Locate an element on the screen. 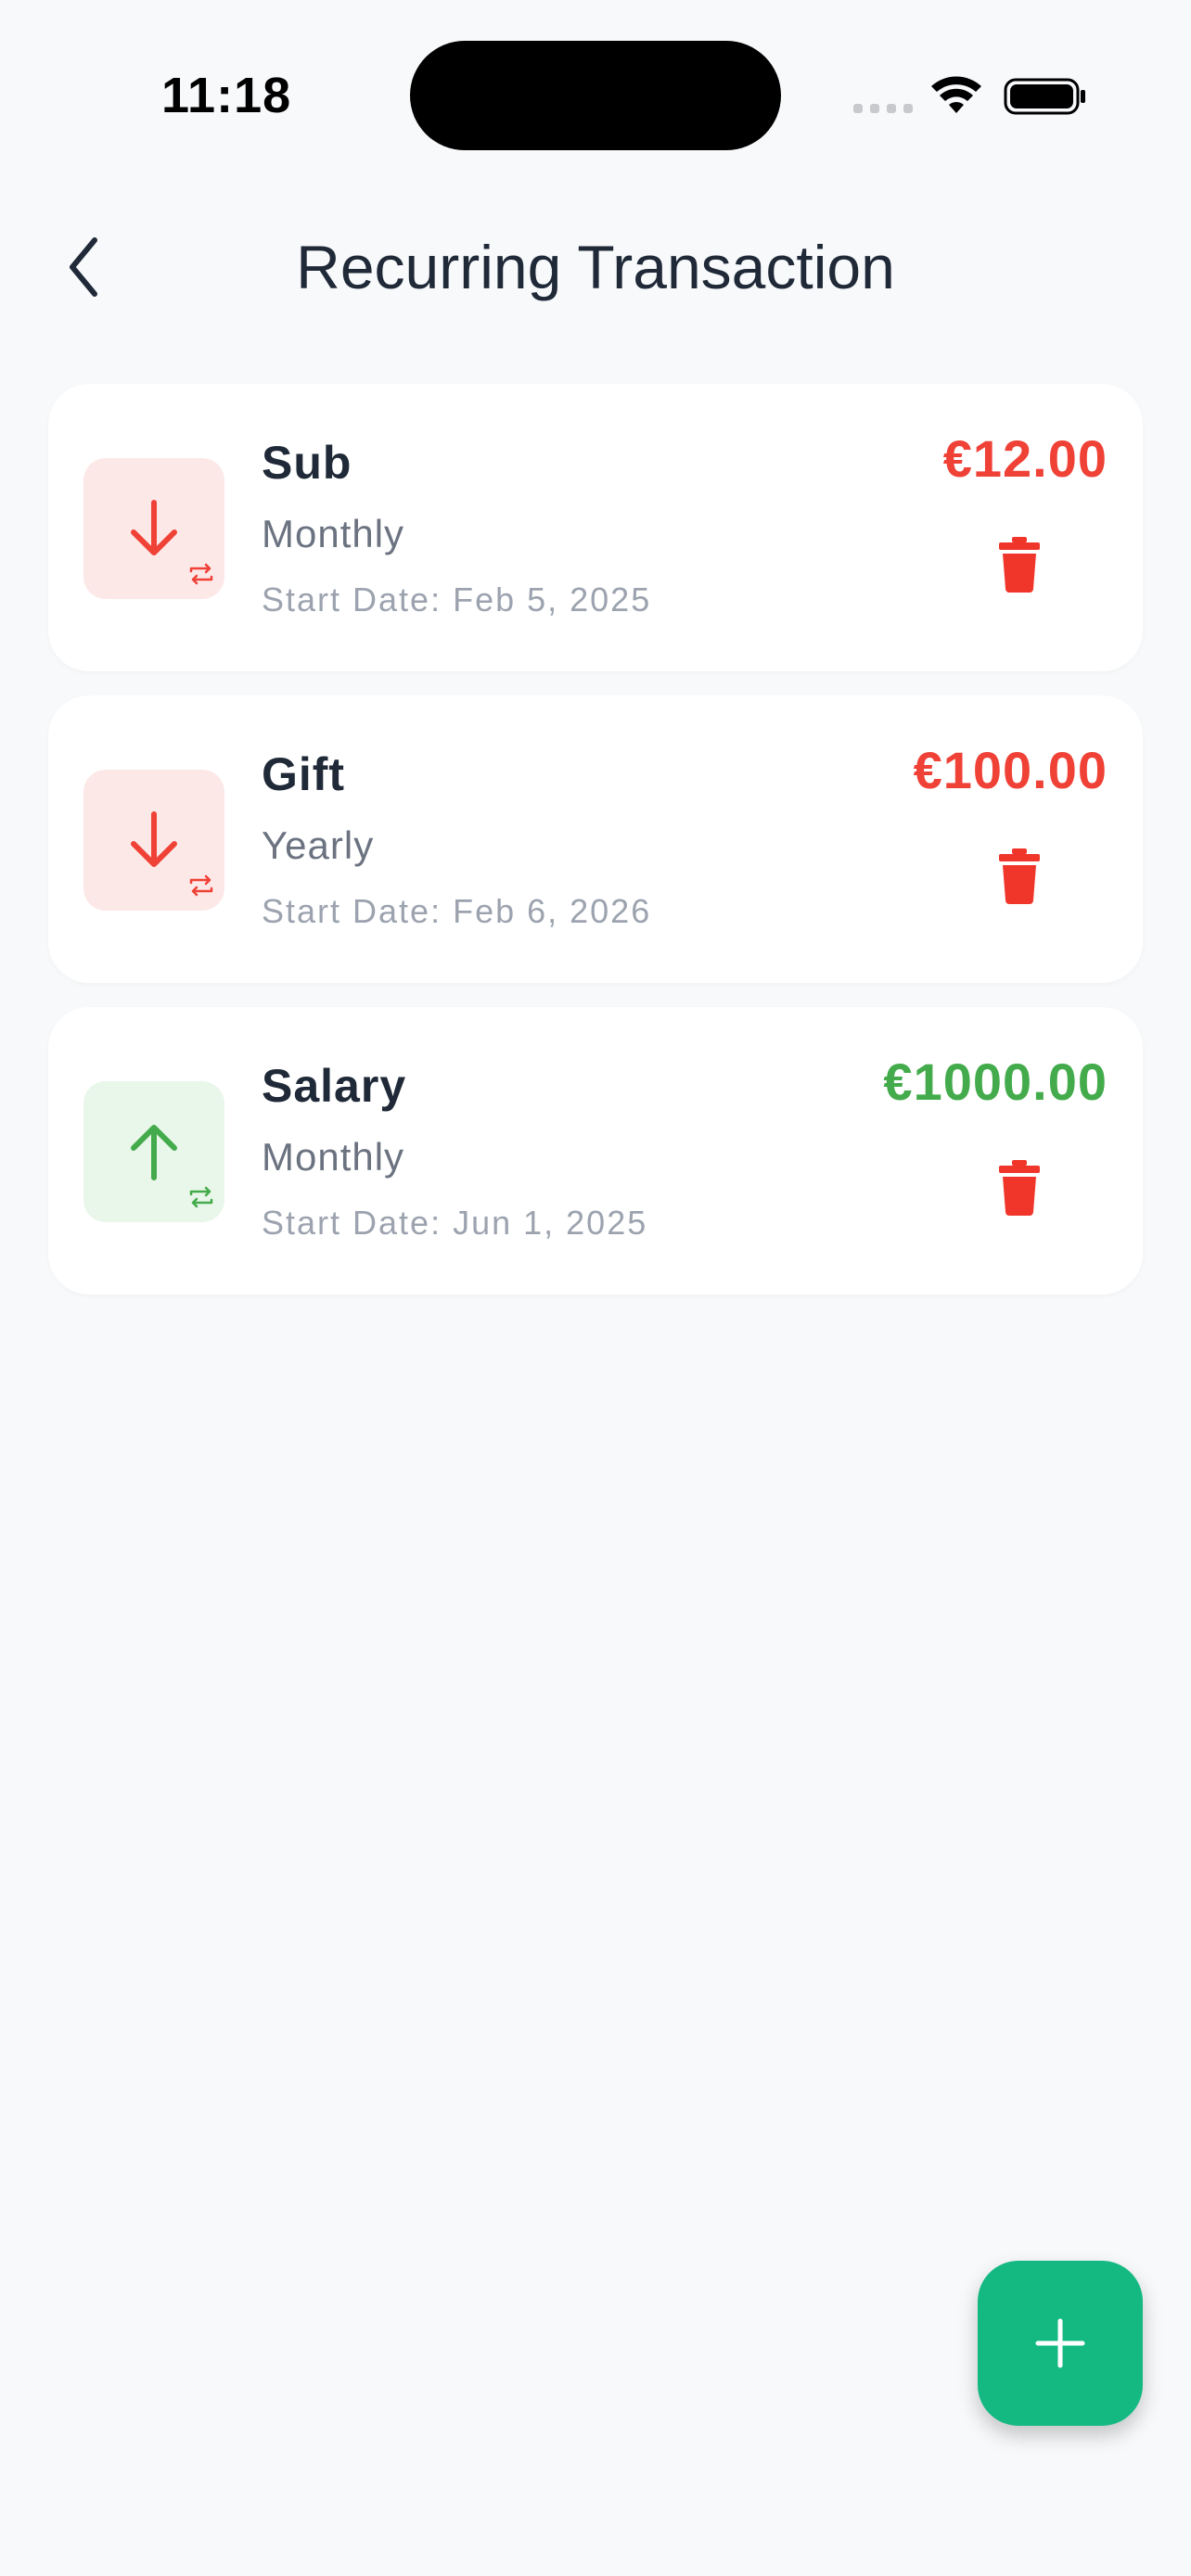  cellular-signal-icon is located at coordinates (883, 108).